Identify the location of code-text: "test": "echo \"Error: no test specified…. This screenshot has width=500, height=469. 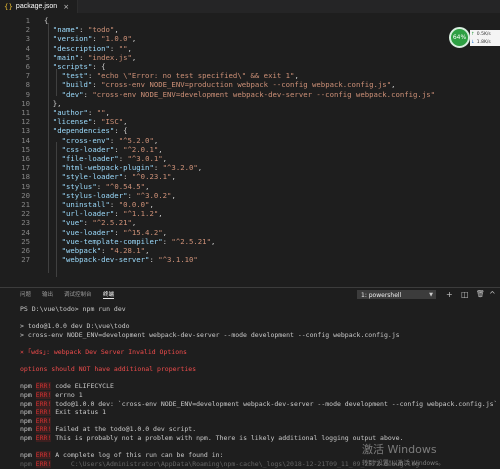
(180, 76).